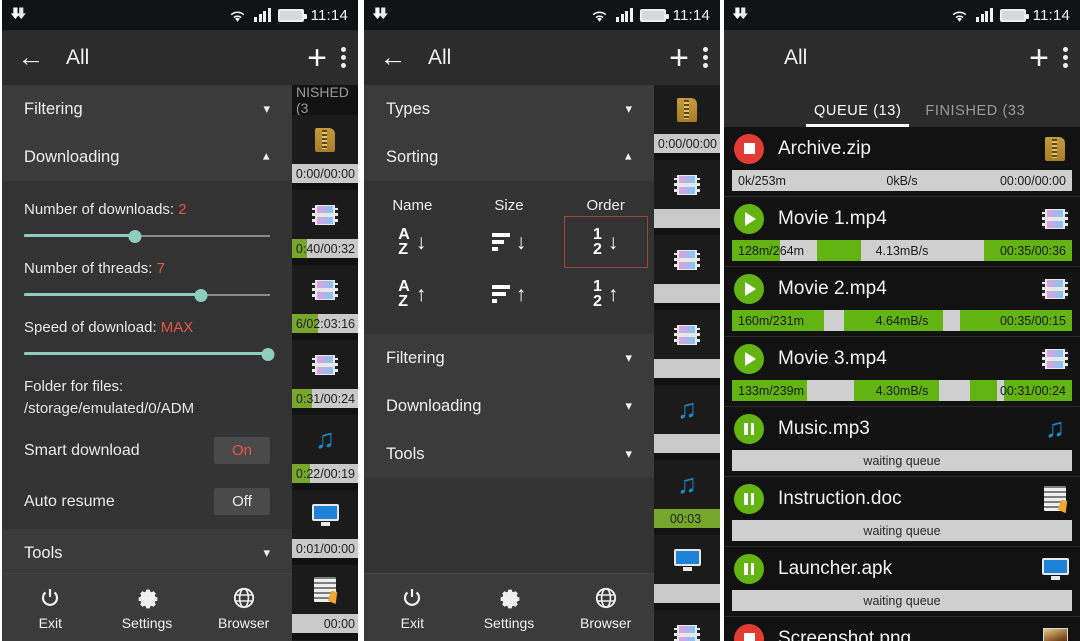  I want to click on toggle-auto-resume: Off, so click(242, 501).